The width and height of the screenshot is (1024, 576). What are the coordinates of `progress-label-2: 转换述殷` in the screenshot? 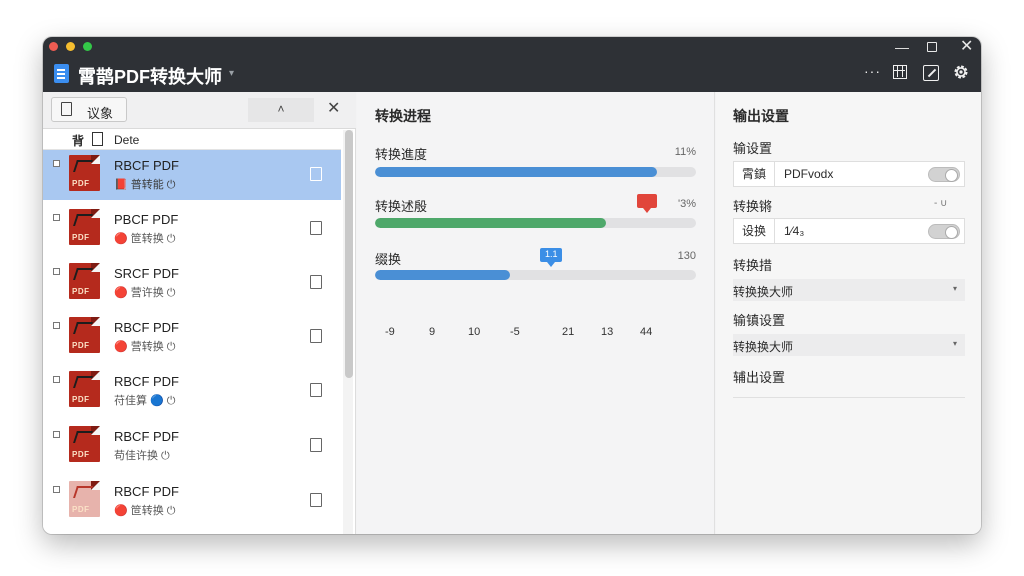 It's located at (401, 206).